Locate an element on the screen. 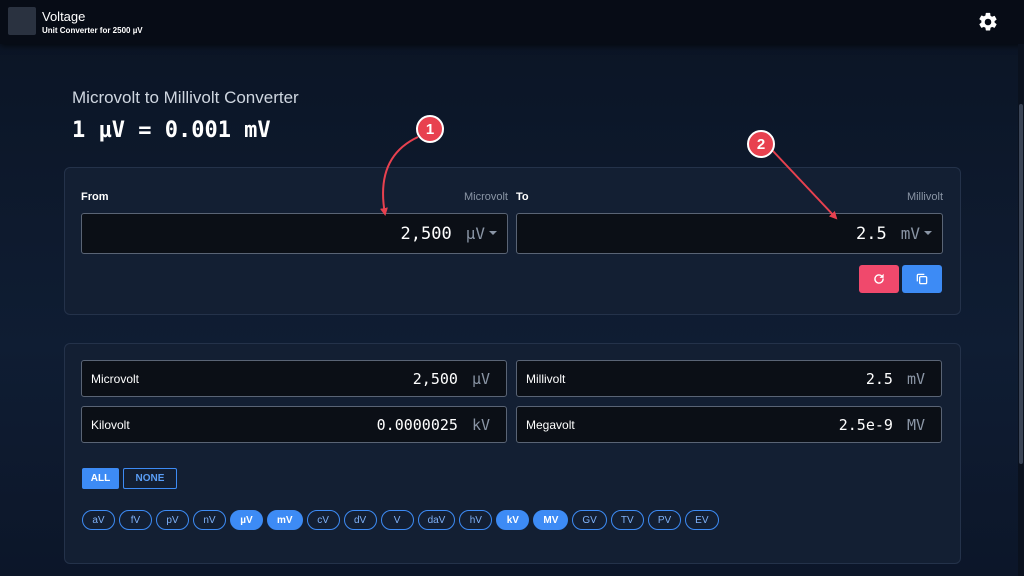 The image size is (1024, 576). from-label: From is located at coordinates (95, 197).